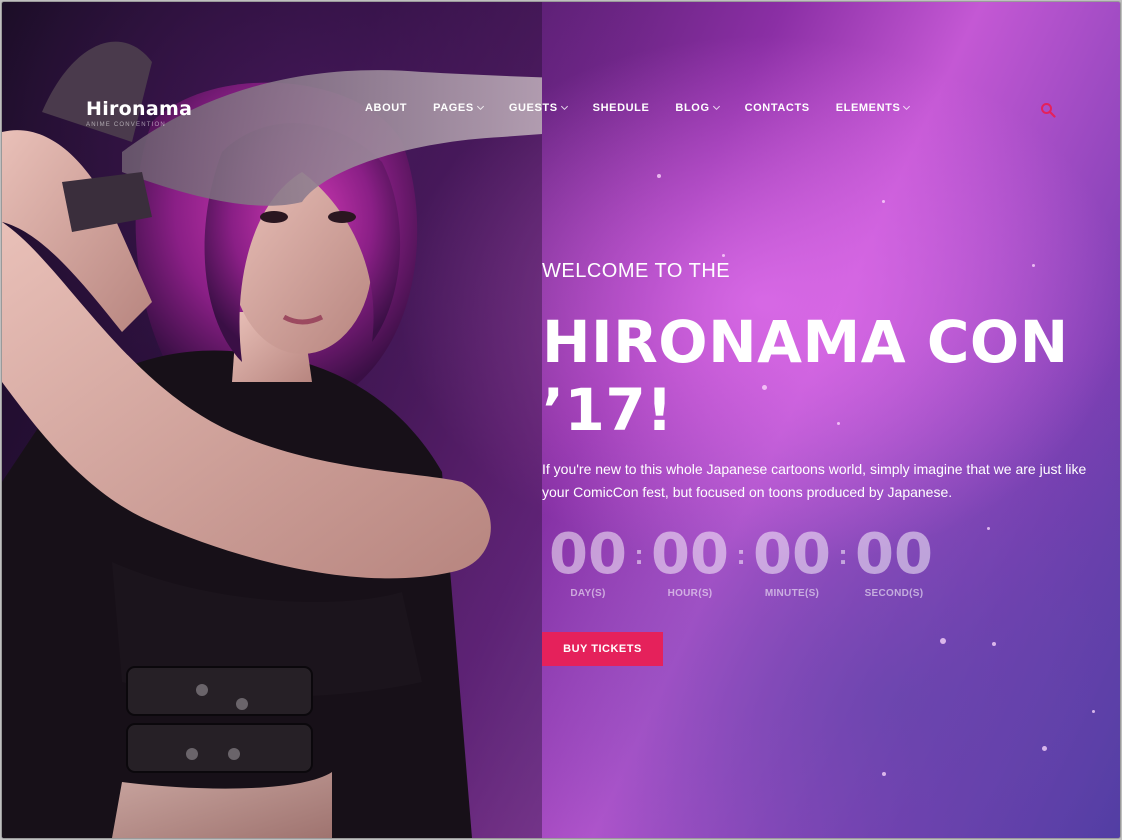 The image size is (1122, 840). What do you see at coordinates (1048, 110) in the screenshot?
I see `search-icon` at bounding box center [1048, 110].